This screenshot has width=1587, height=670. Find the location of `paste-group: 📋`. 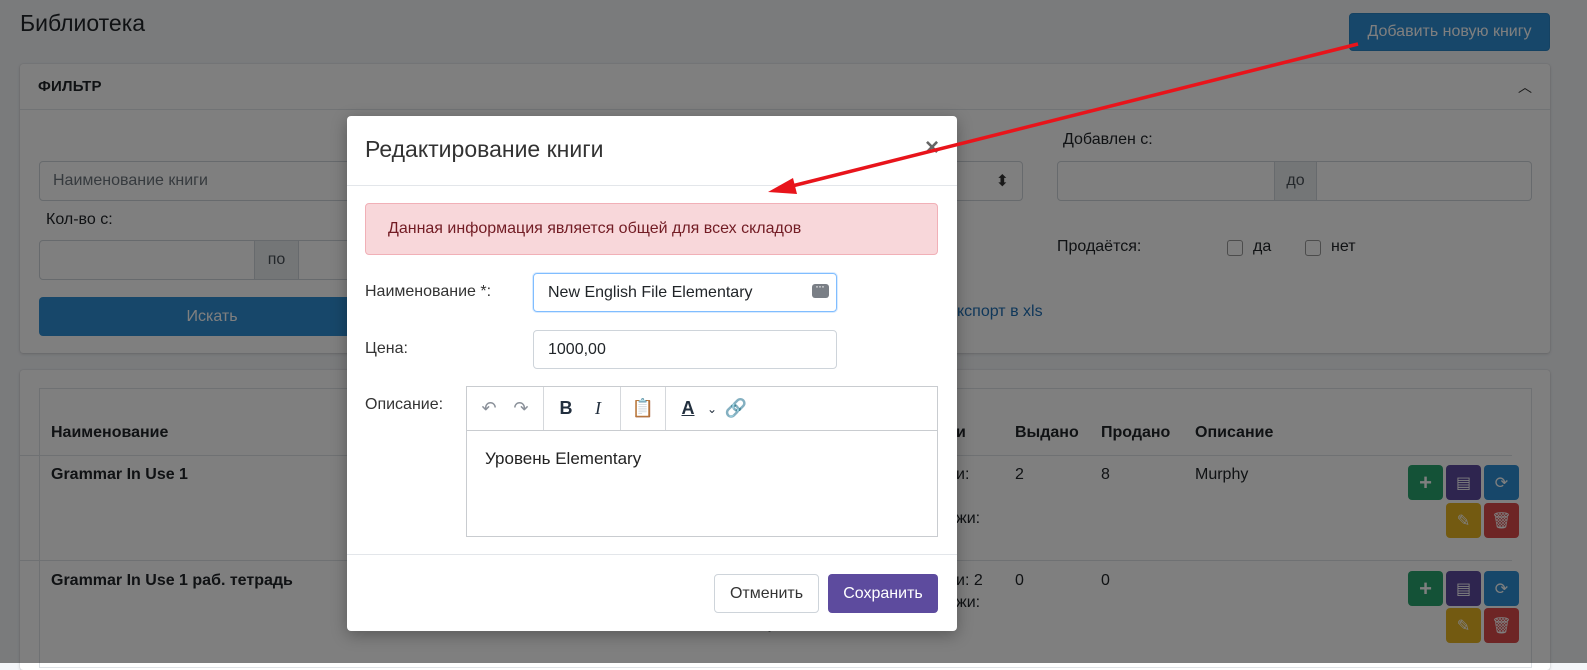

paste-group: 📋 is located at coordinates (643, 408).